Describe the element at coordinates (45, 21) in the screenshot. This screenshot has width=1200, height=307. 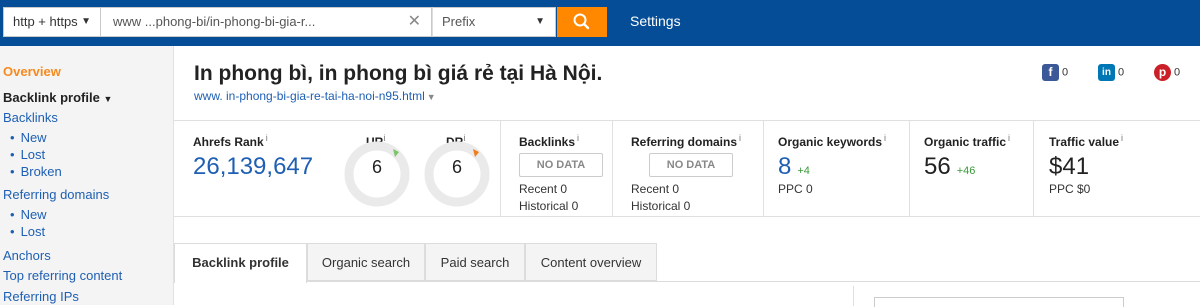
I see `protocol-value: http + https` at that location.